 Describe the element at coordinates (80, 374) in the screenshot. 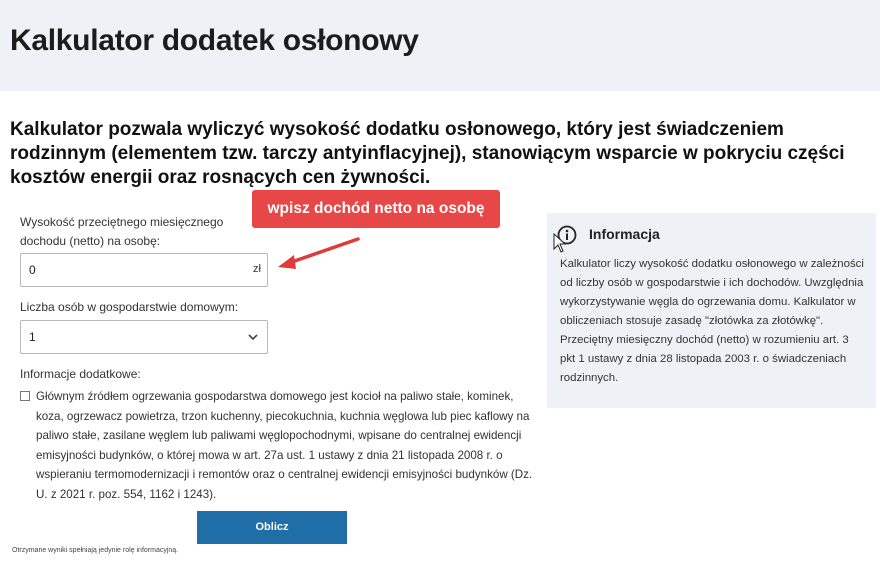

I see `extra-info-label: Informacje dodatkowe:` at that location.